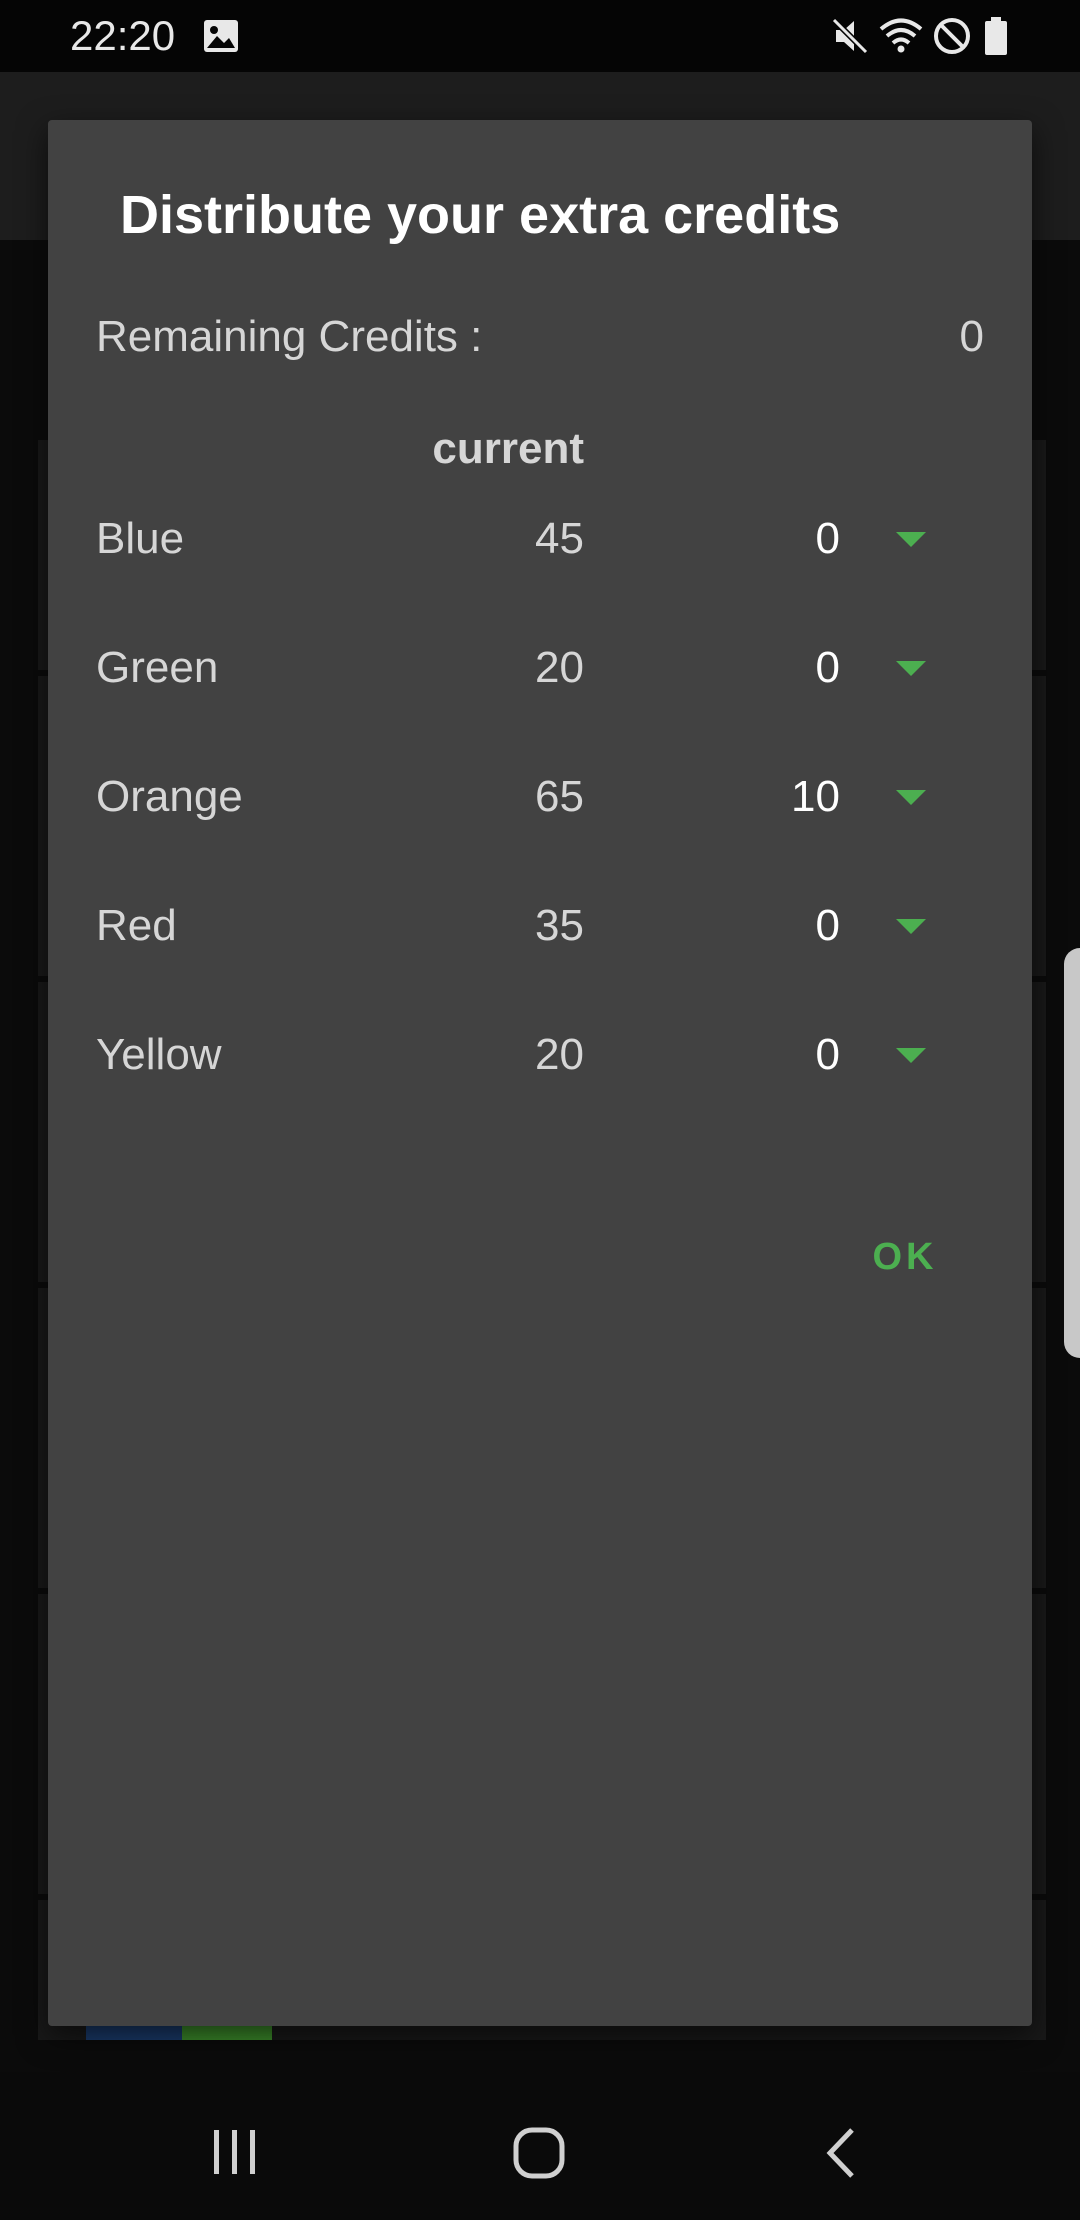  What do you see at coordinates (905, 1257) in the screenshot?
I see `ok-button: OK` at bounding box center [905, 1257].